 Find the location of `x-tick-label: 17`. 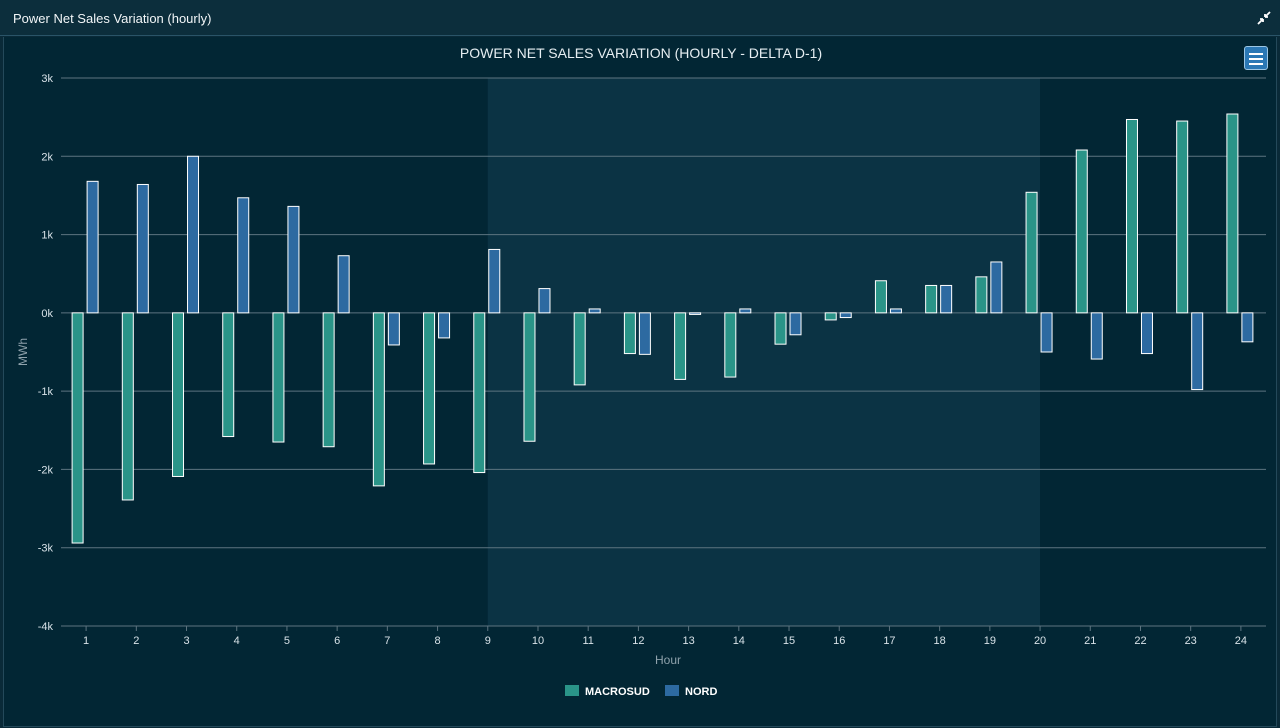

x-tick-label: 17 is located at coordinates (889, 641).